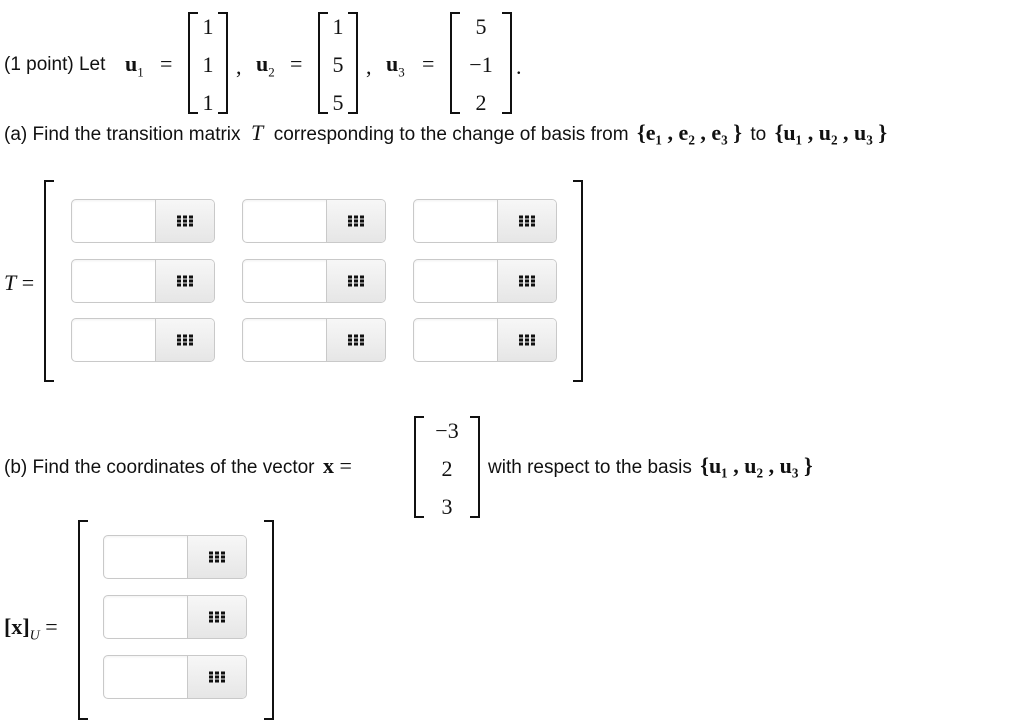 The width and height of the screenshot is (1024, 726). Describe the element at coordinates (578, 281) in the screenshot. I see `T-matrix-right-bracket` at that location.